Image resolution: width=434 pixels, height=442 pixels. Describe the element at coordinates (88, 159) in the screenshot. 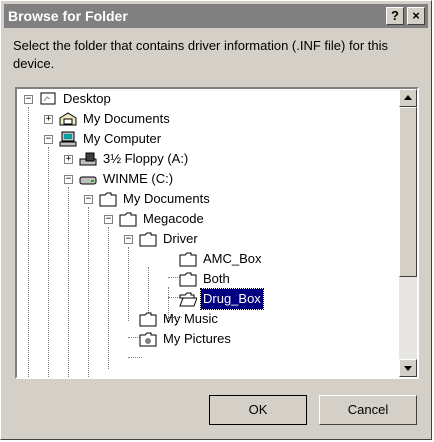

I see `floppy-drive-icon` at that location.